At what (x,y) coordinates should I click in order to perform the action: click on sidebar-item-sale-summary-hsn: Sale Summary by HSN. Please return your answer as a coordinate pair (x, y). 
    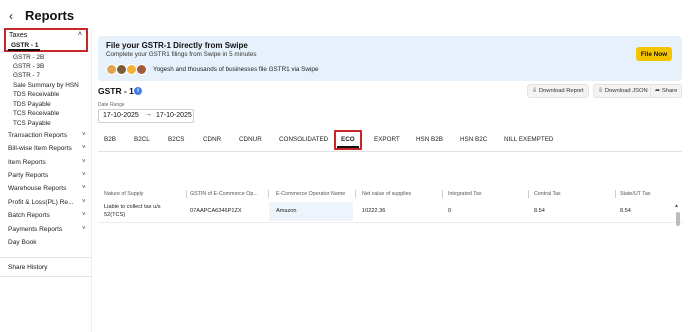
    Looking at the image, I should click on (46, 85).